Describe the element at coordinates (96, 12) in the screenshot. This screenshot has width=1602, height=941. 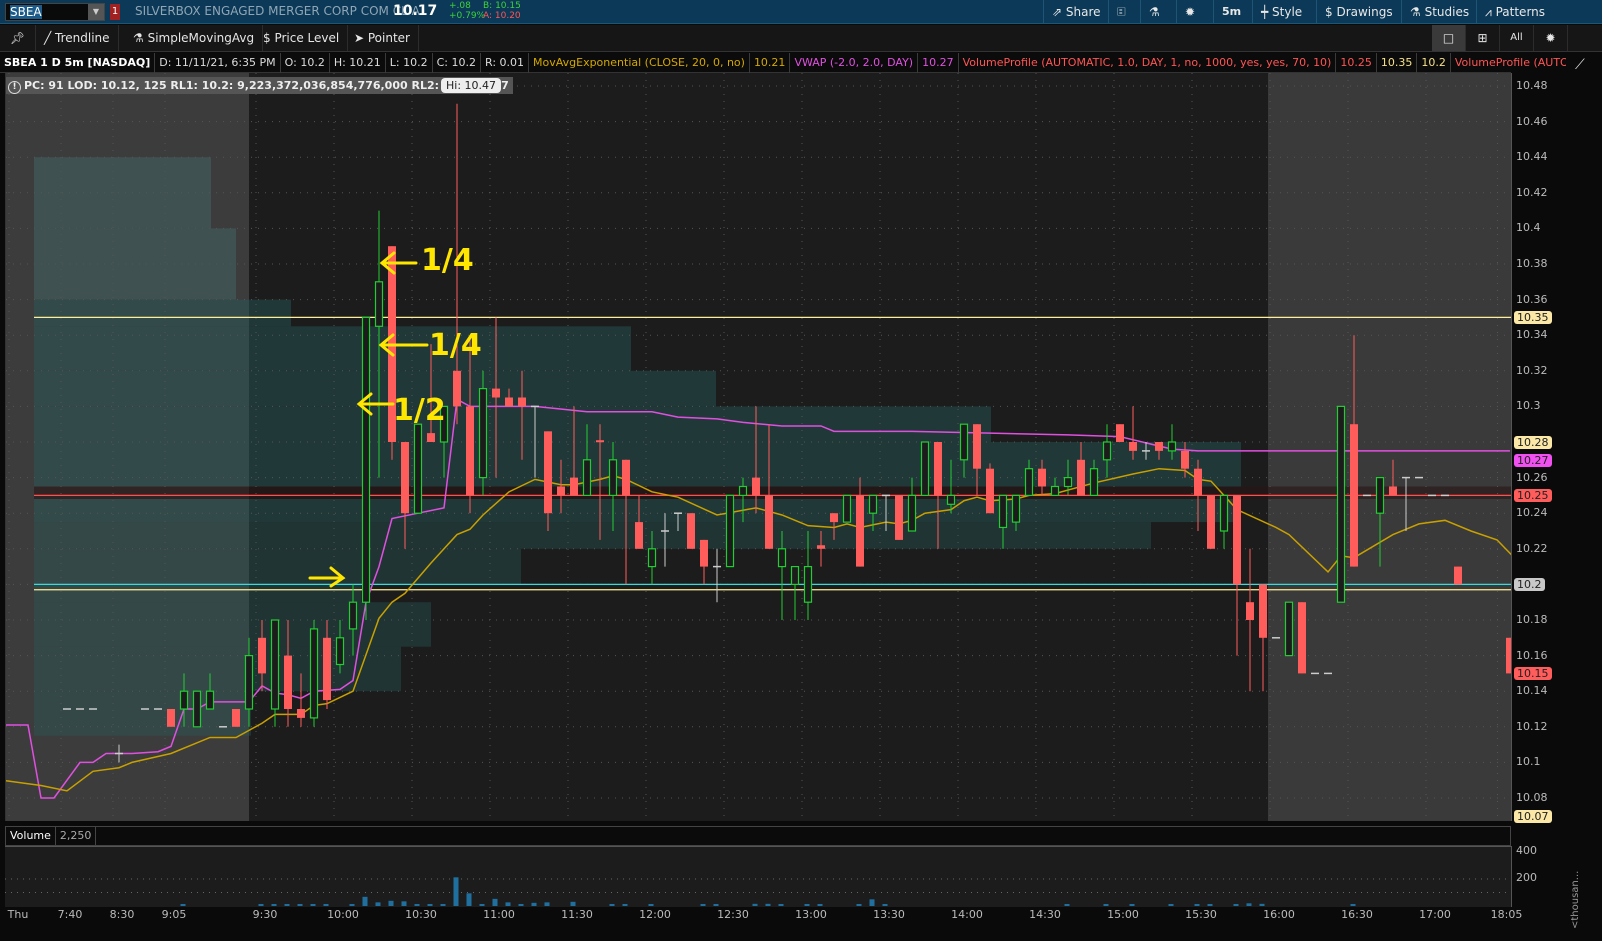
I see `symbol-dropdown-icon: ▼` at that location.